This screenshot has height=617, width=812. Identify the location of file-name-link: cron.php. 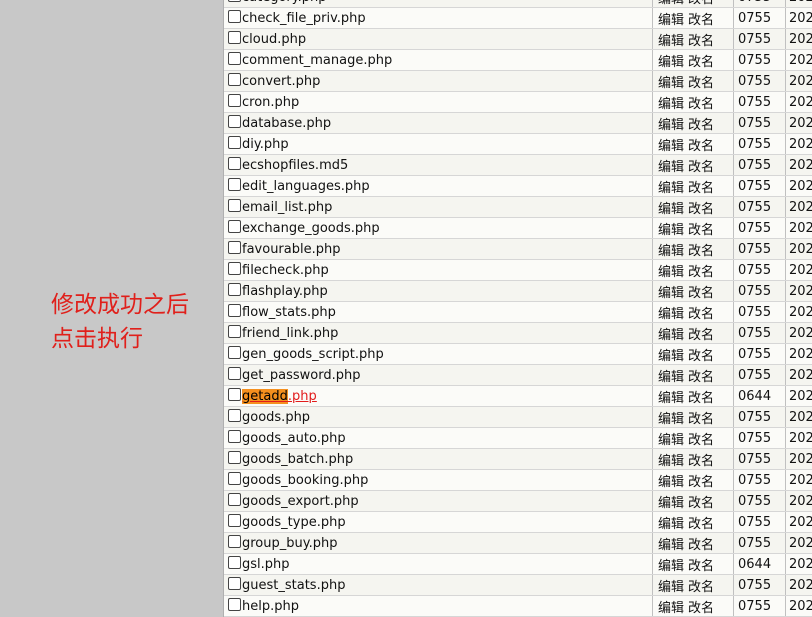
(270, 102).